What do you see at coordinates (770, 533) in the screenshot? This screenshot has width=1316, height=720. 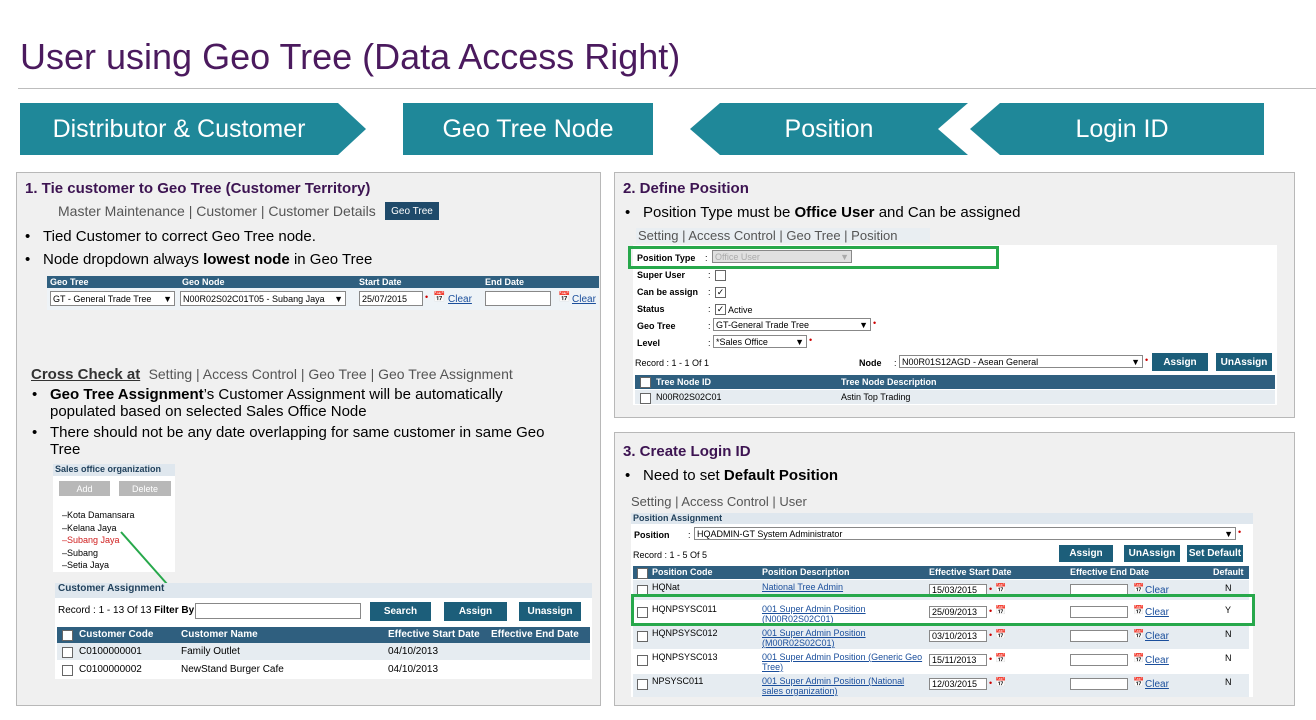 I see `select-value: HQADMIN-GT System Administrator` at bounding box center [770, 533].